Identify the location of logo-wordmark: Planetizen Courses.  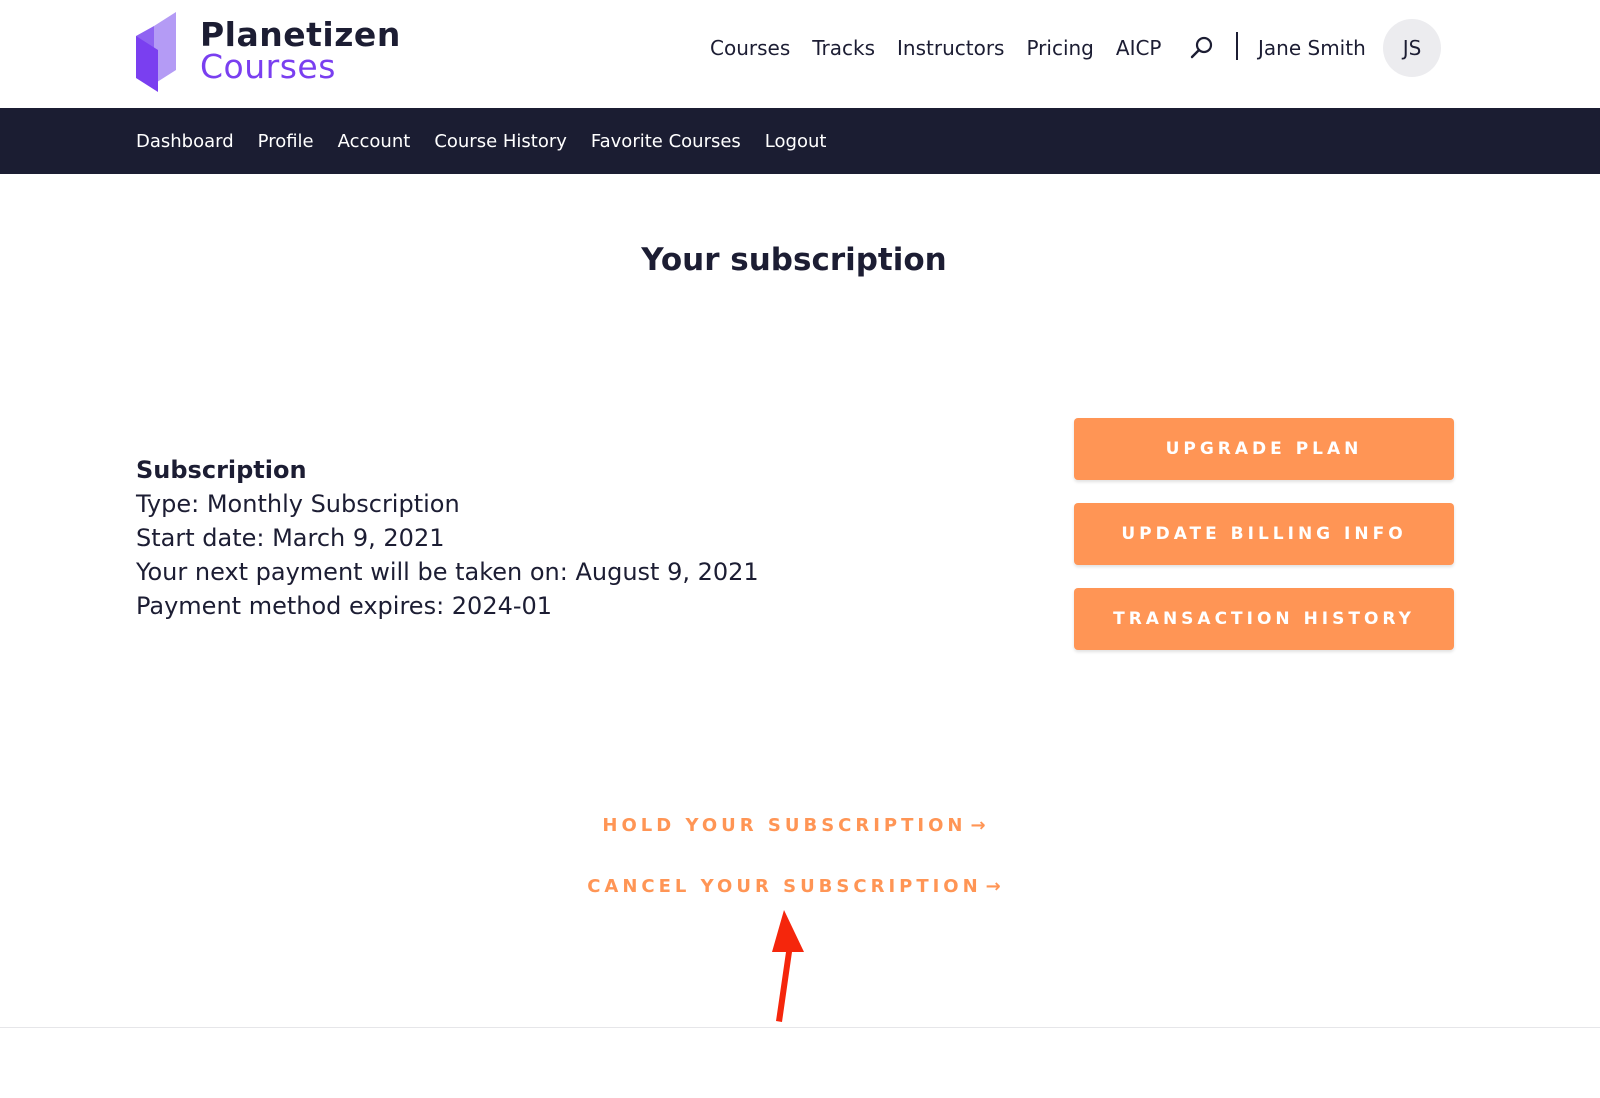
(300, 50).